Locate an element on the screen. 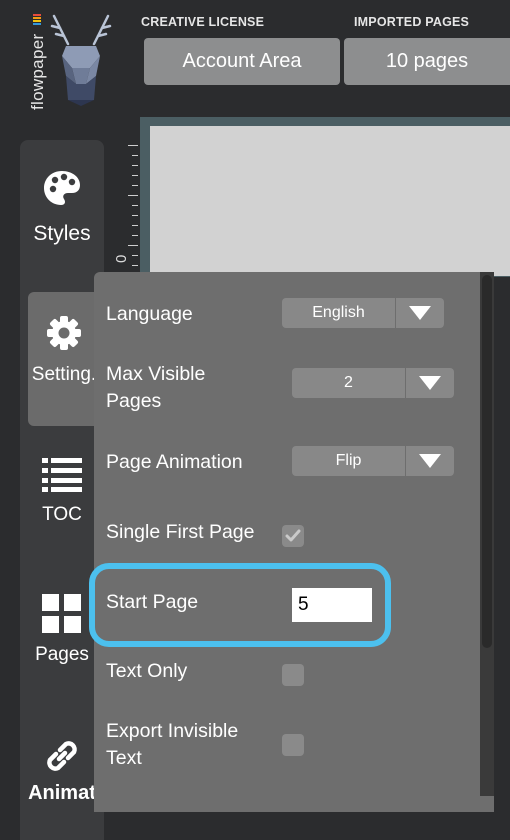 The width and height of the screenshot is (510, 840). nav-label: TOC is located at coordinates (62, 514).